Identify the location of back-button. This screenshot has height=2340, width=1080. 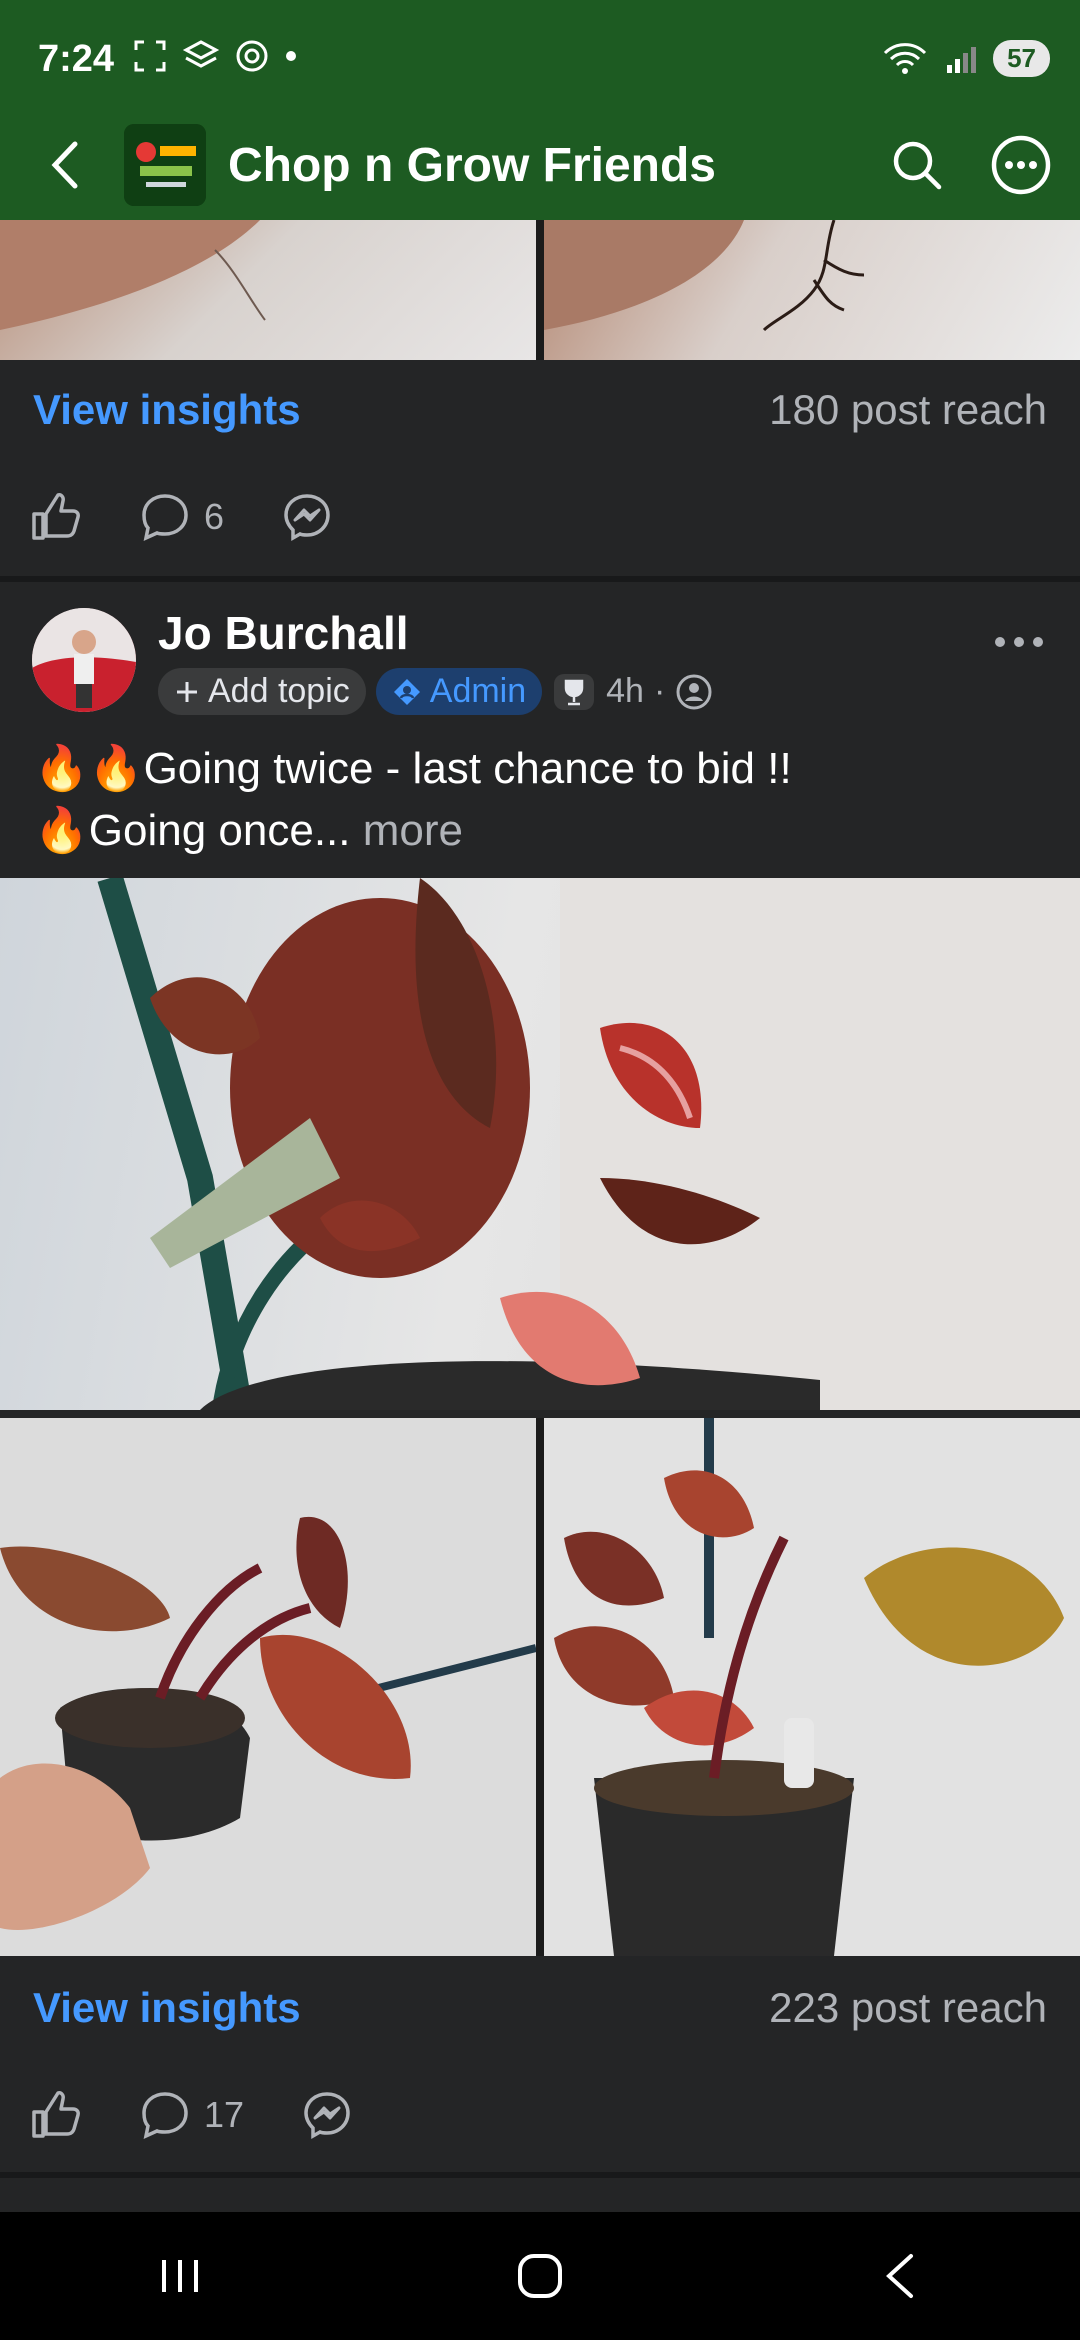
(65, 165).